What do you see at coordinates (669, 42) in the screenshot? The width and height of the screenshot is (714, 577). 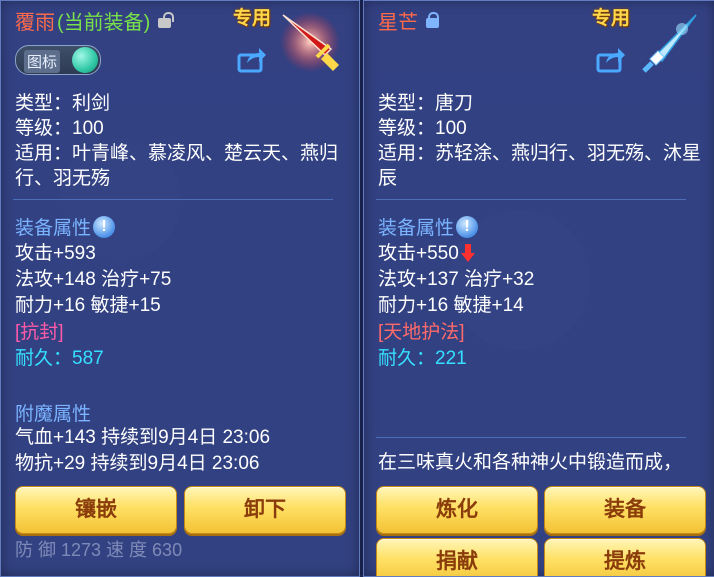 I see `blade-icon` at bounding box center [669, 42].